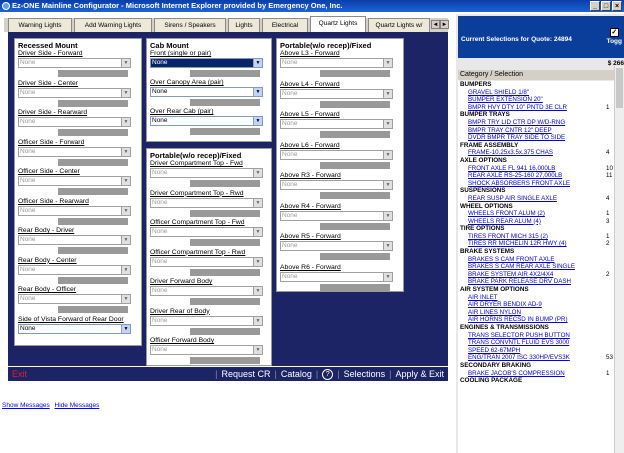 This screenshot has width=624, height=453. Describe the element at coordinates (536, 275) in the screenshot. I see `selection-link: BRAKE SYSTEM AIR 4X2/4X4 2` at that location.